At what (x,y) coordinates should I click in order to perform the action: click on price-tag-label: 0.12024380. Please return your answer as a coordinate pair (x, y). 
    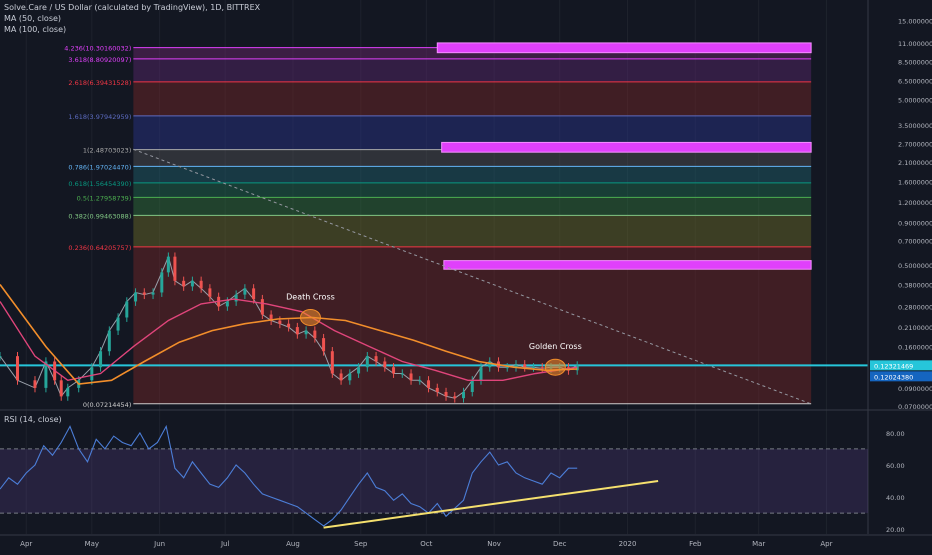
    Looking at the image, I should click on (893, 377).